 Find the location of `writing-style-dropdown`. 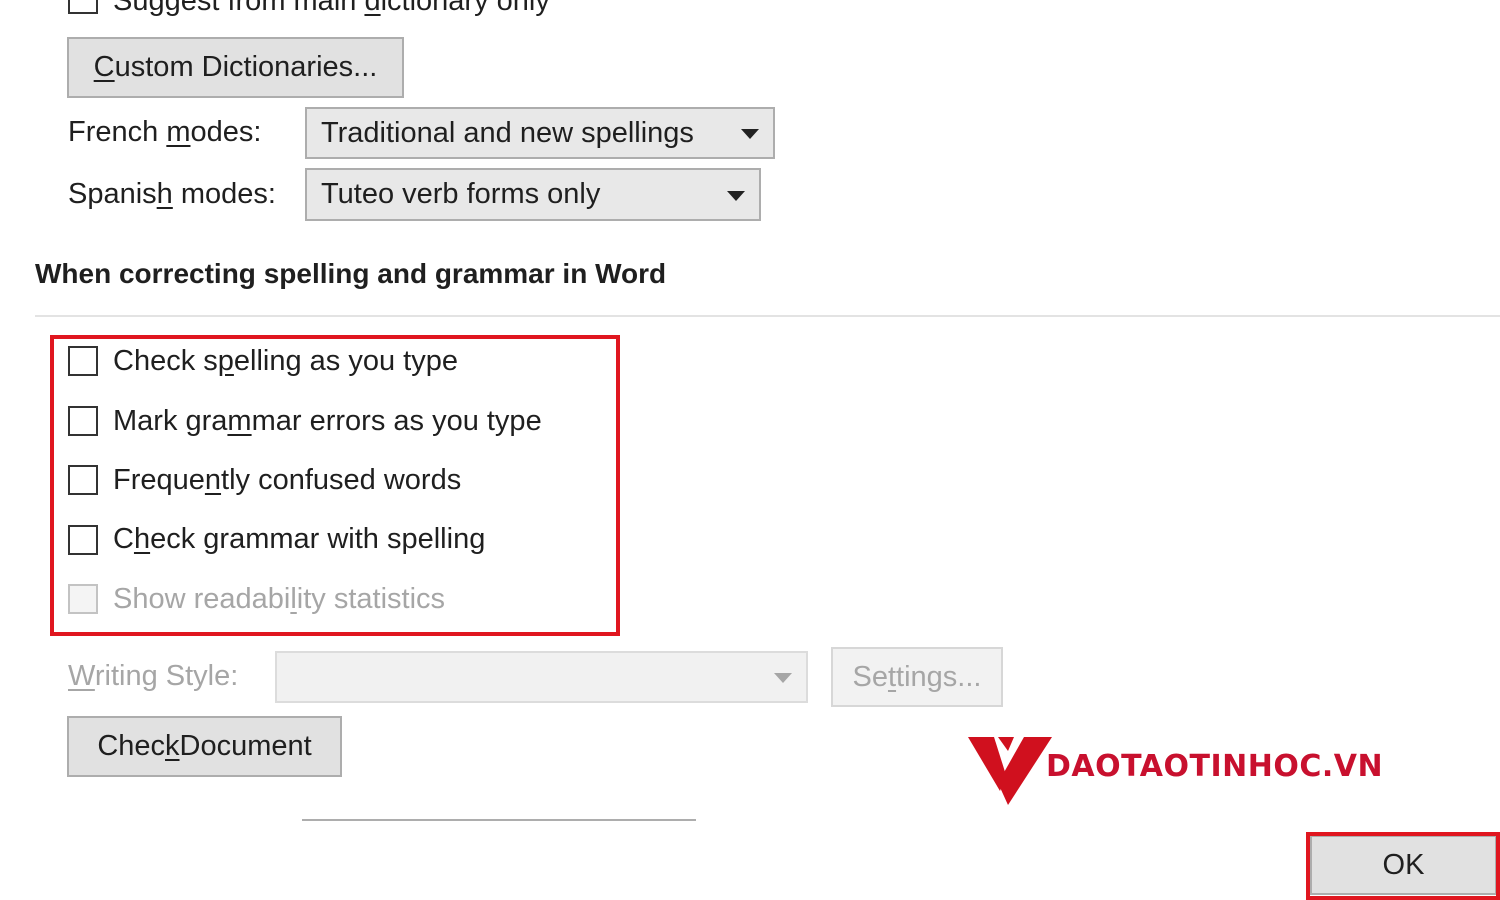

writing-style-dropdown is located at coordinates (541, 677).